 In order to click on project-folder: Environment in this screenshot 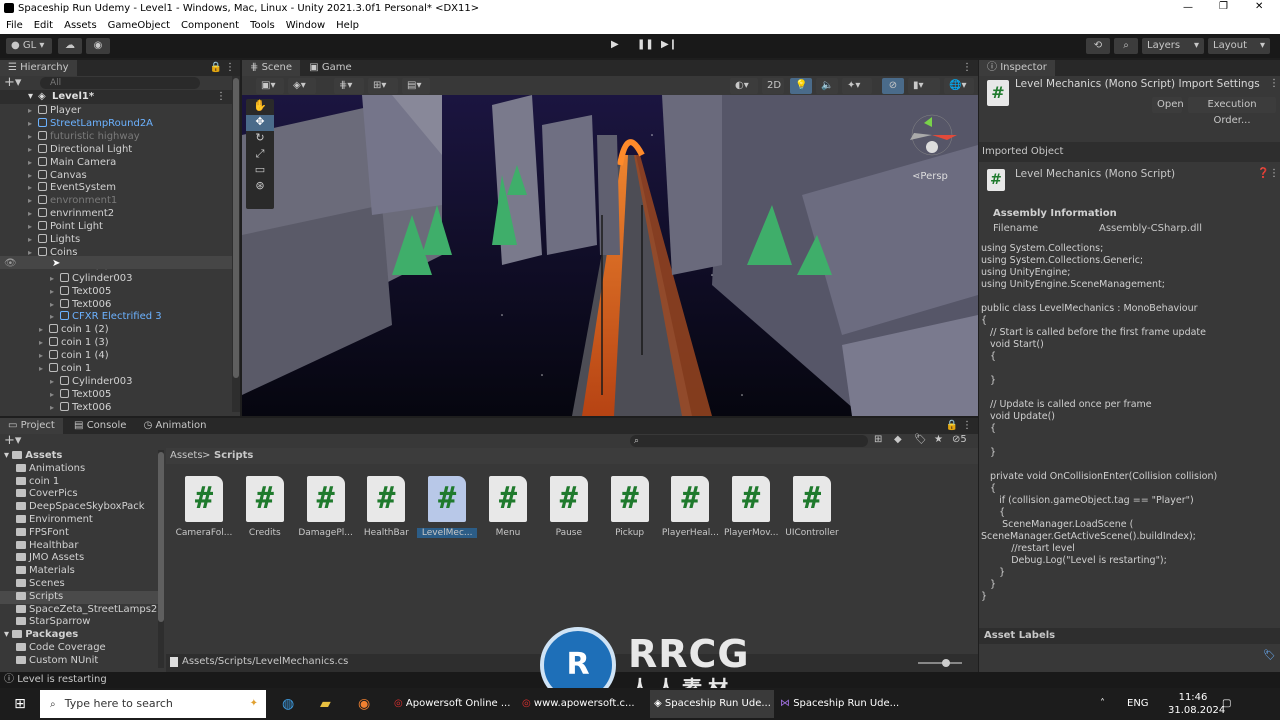, I will do `click(79, 520)`.